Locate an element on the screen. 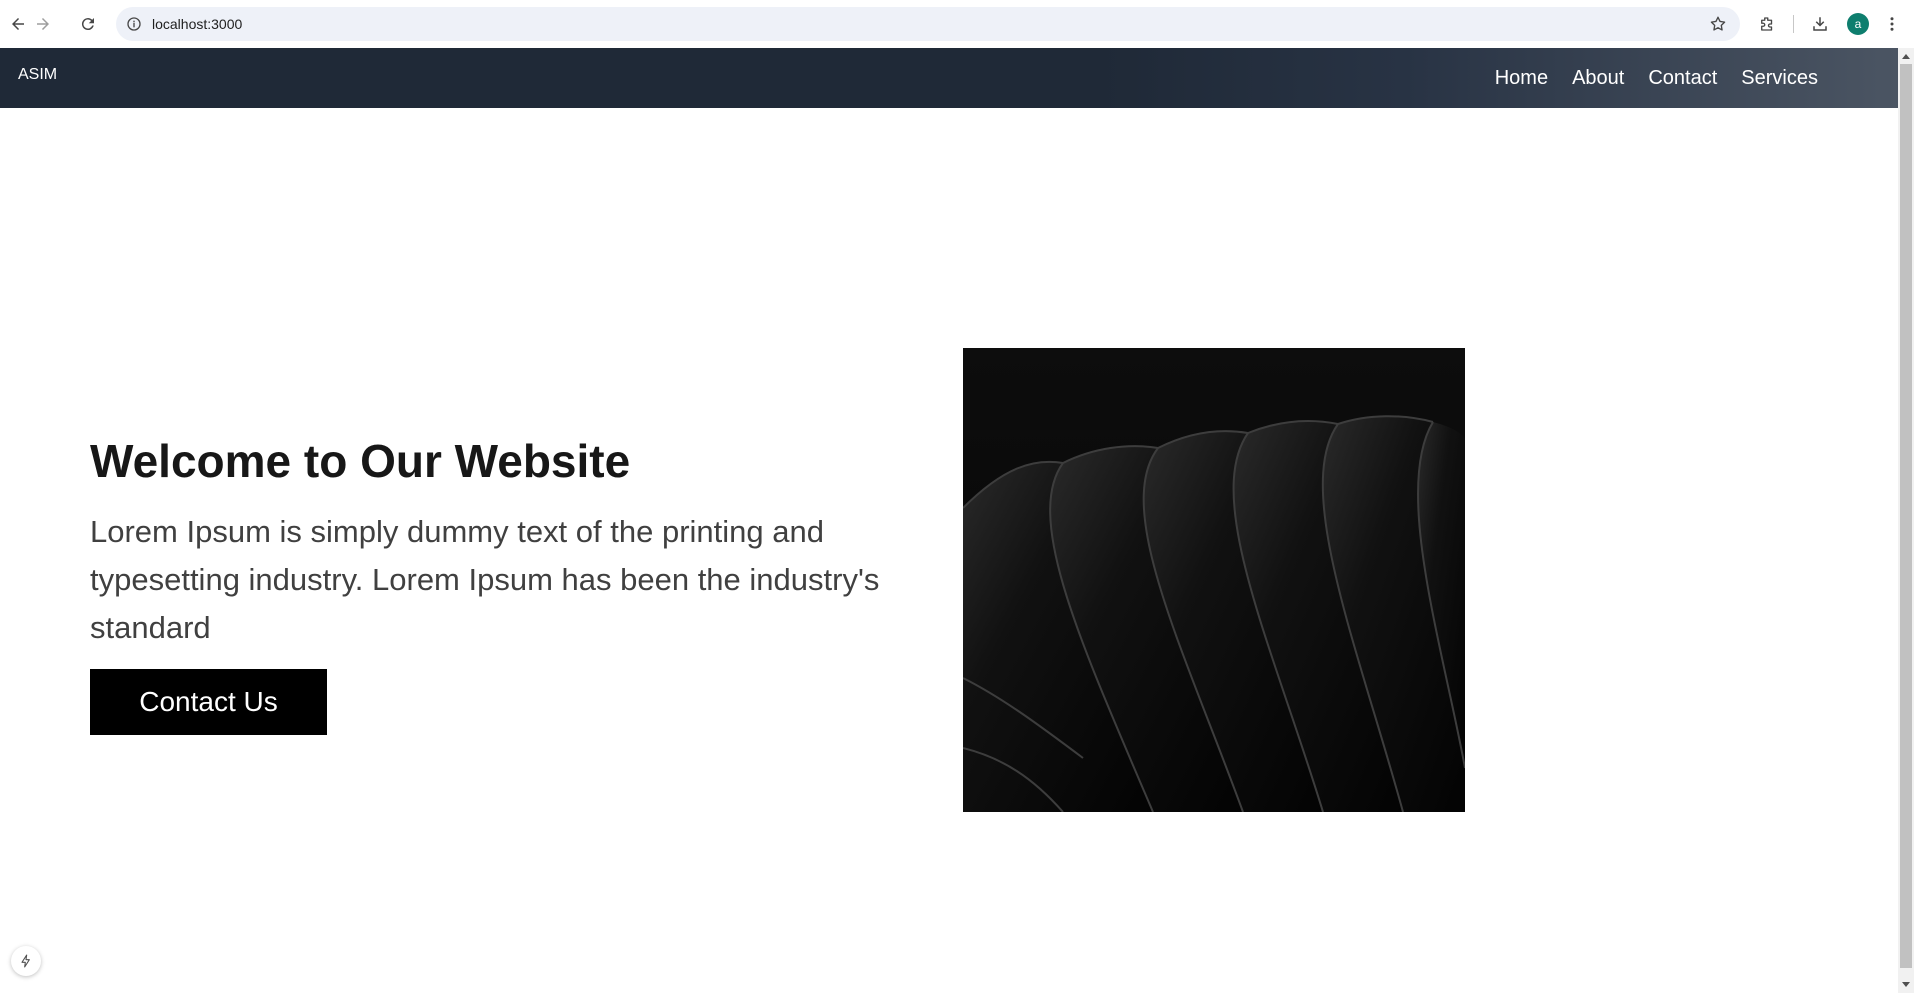  site-header: ASIM Home About Contact Services is located at coordinates (949, 78).